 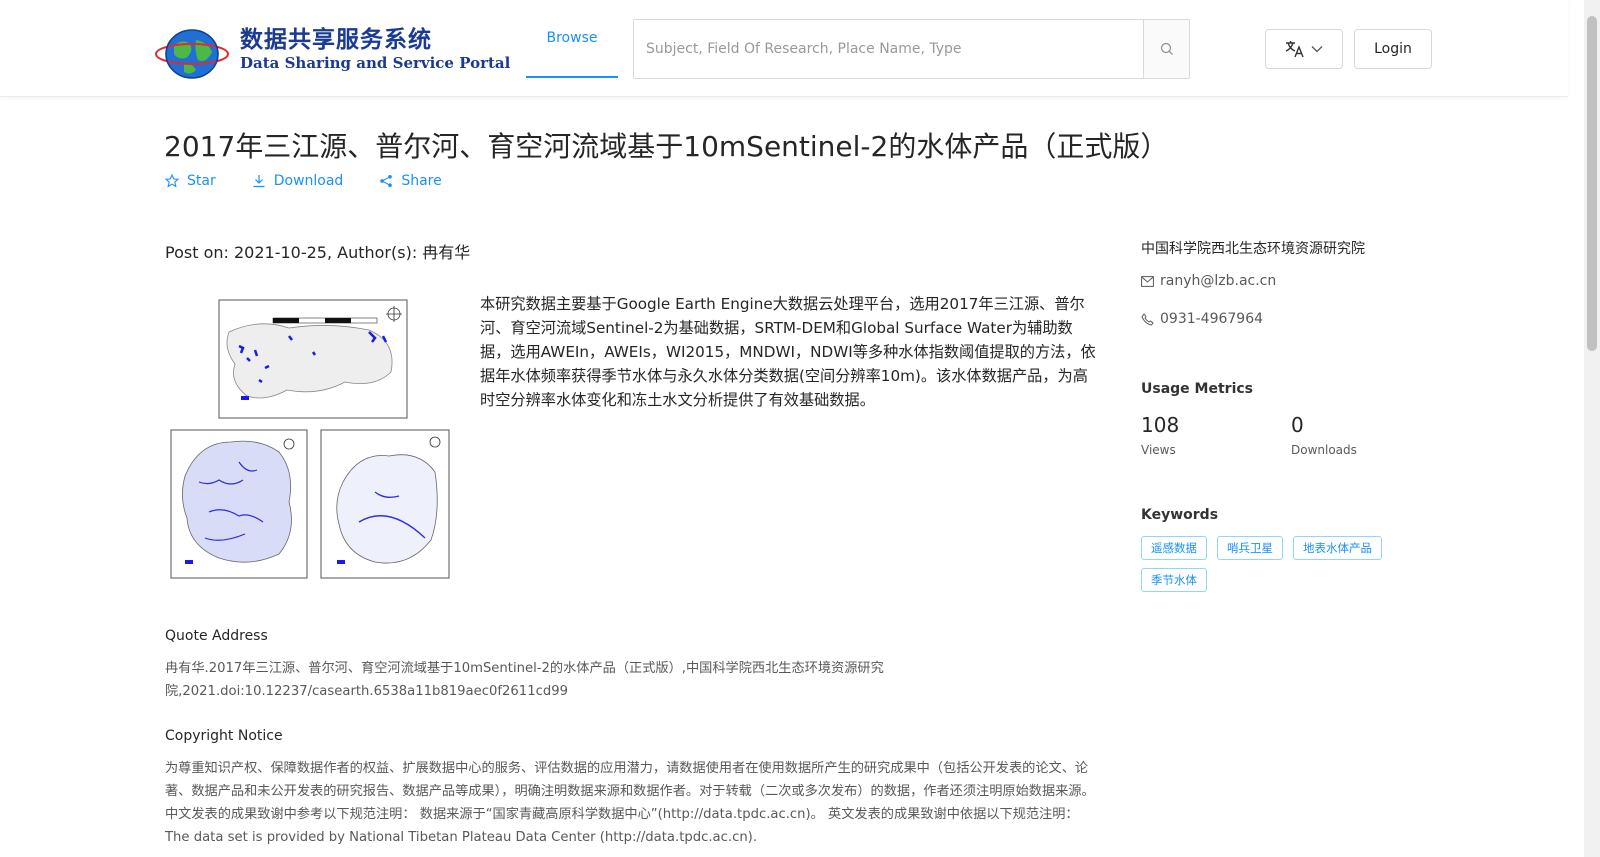 What do you see at coordinates (1297, 425) in the screenshot?
I see `downloads-count: 0` at bounding box center [1297, 425].